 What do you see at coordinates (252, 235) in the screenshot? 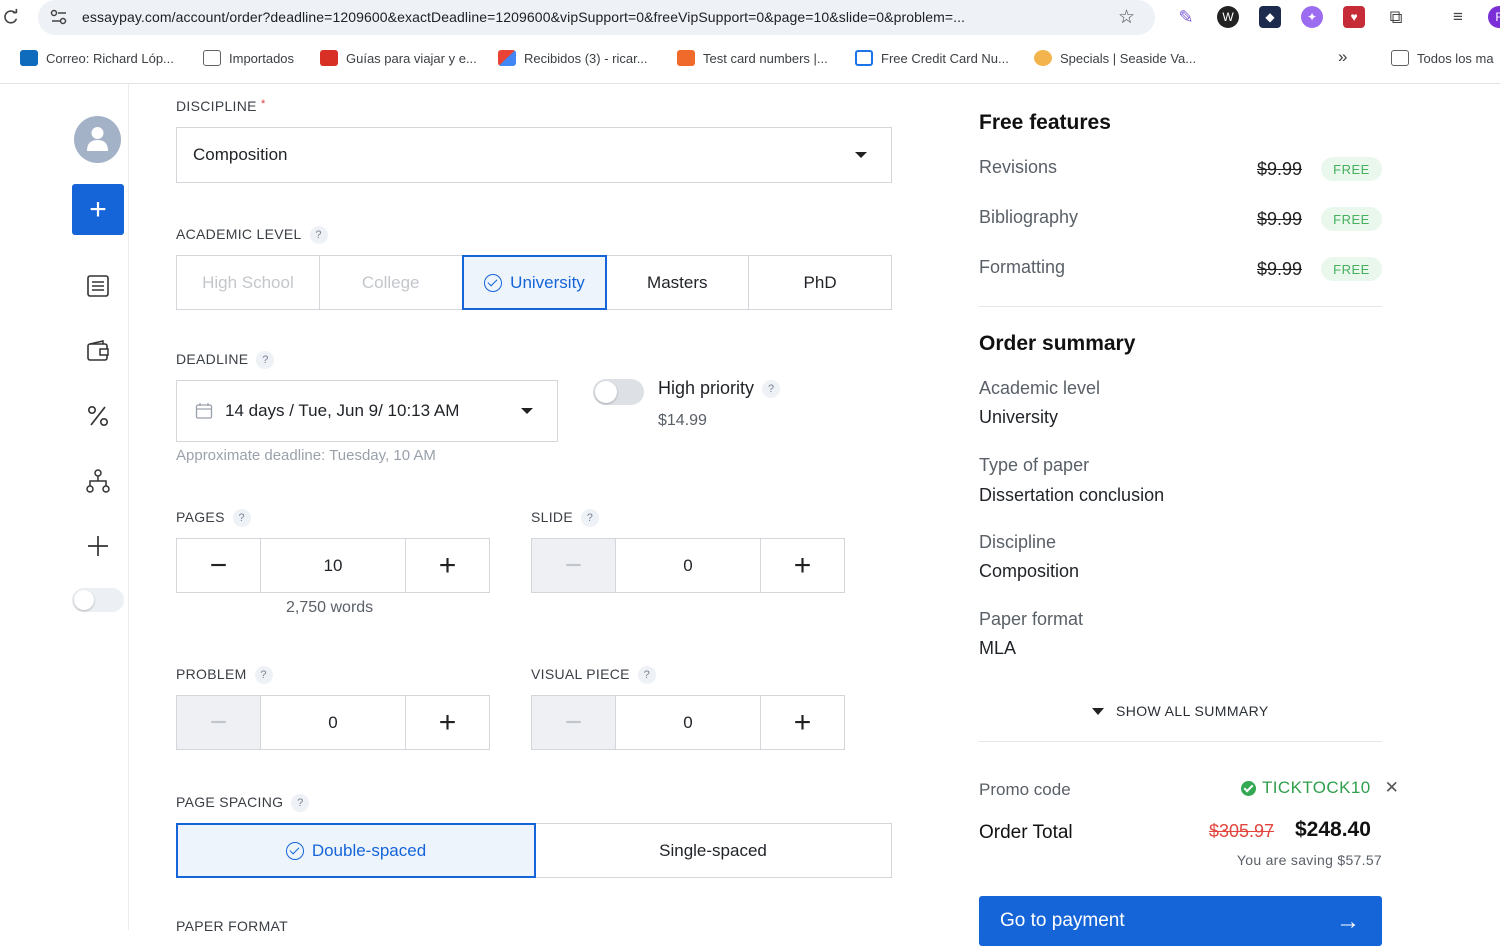
I see `academic-level-label: ACADEMIC LEVEL?` at bounding box center [252, 235].